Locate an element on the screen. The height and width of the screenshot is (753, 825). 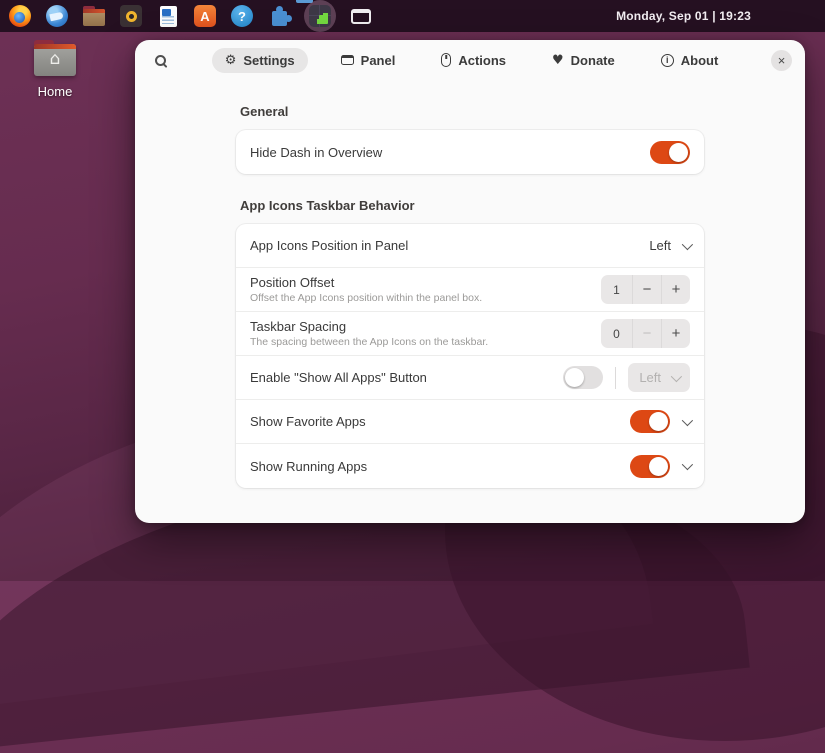
desktop-home-folder: ⌂ Home is located at coordinates (55, 69).